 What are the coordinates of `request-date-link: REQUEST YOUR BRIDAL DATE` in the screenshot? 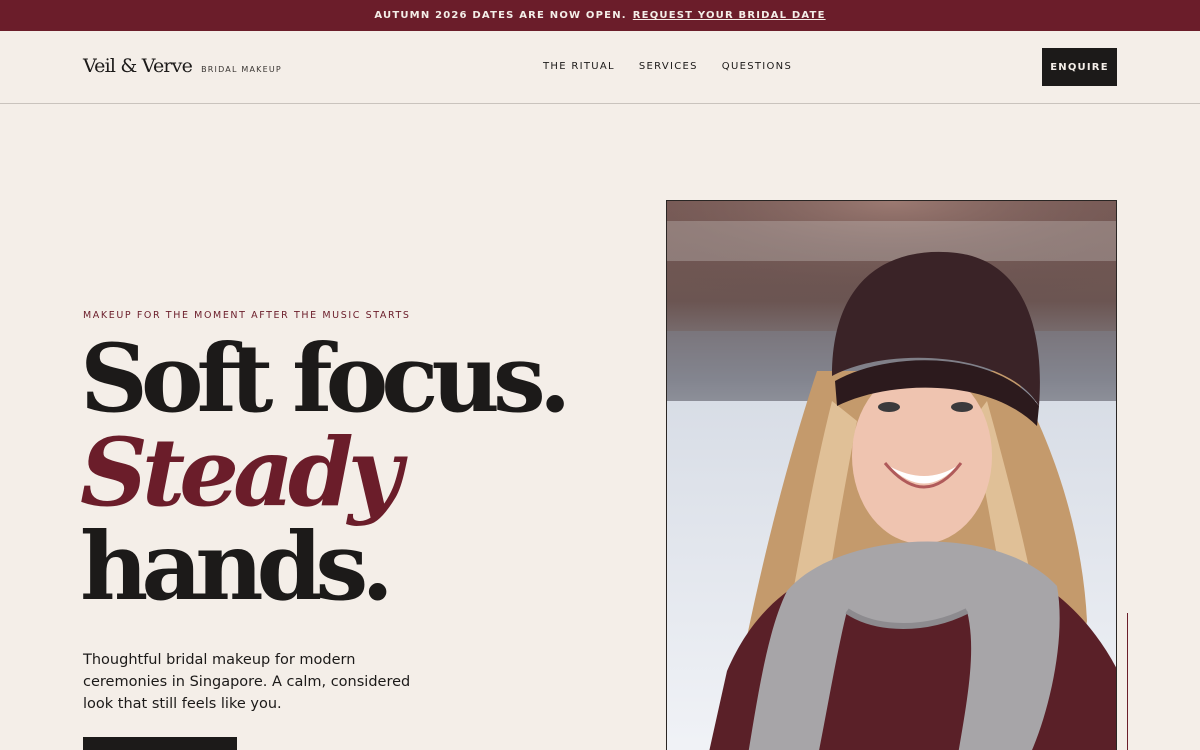 It's located at (729, 15).